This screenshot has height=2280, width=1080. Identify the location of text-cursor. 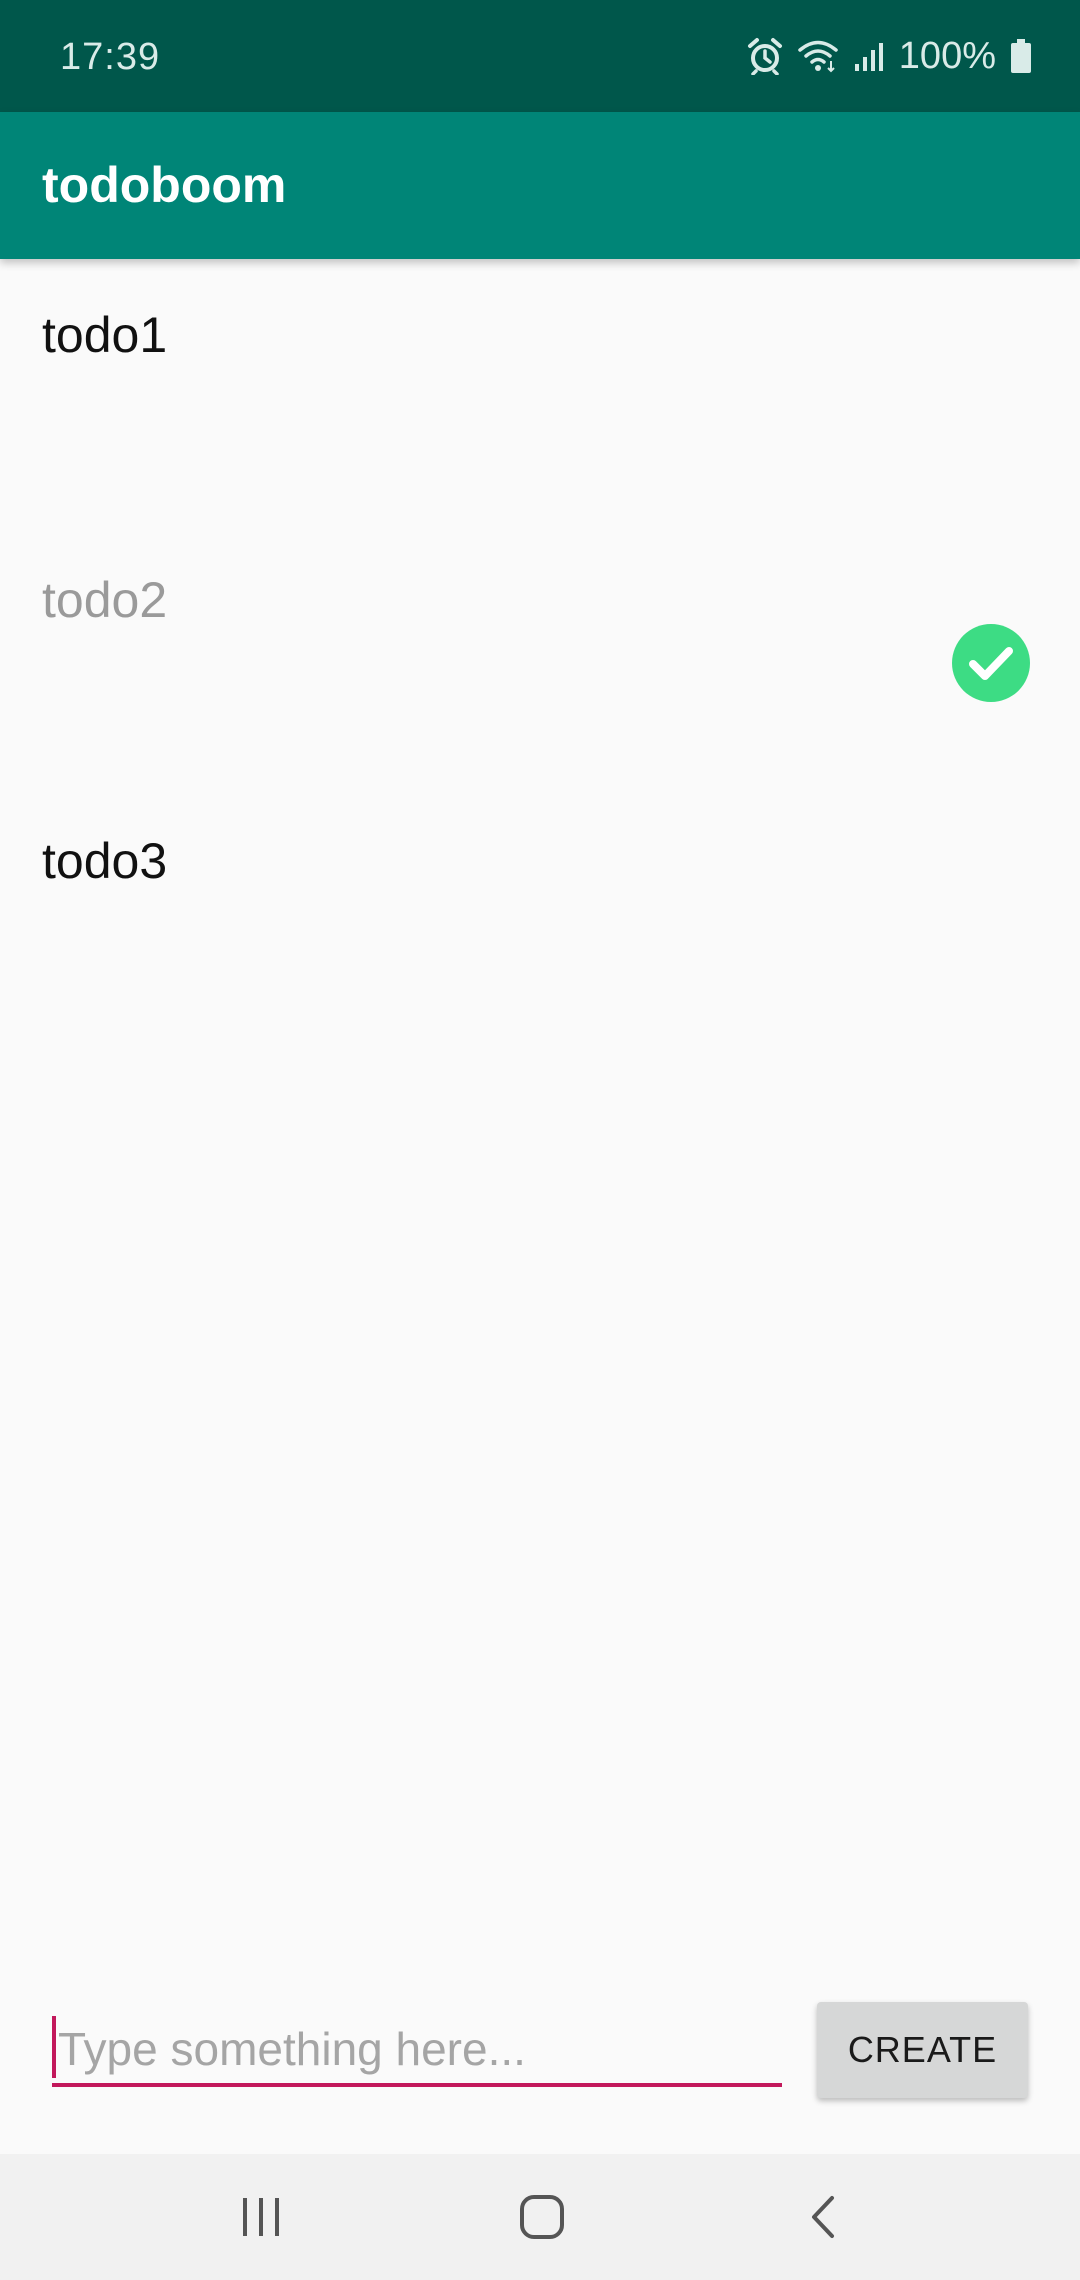
(54, 2047).